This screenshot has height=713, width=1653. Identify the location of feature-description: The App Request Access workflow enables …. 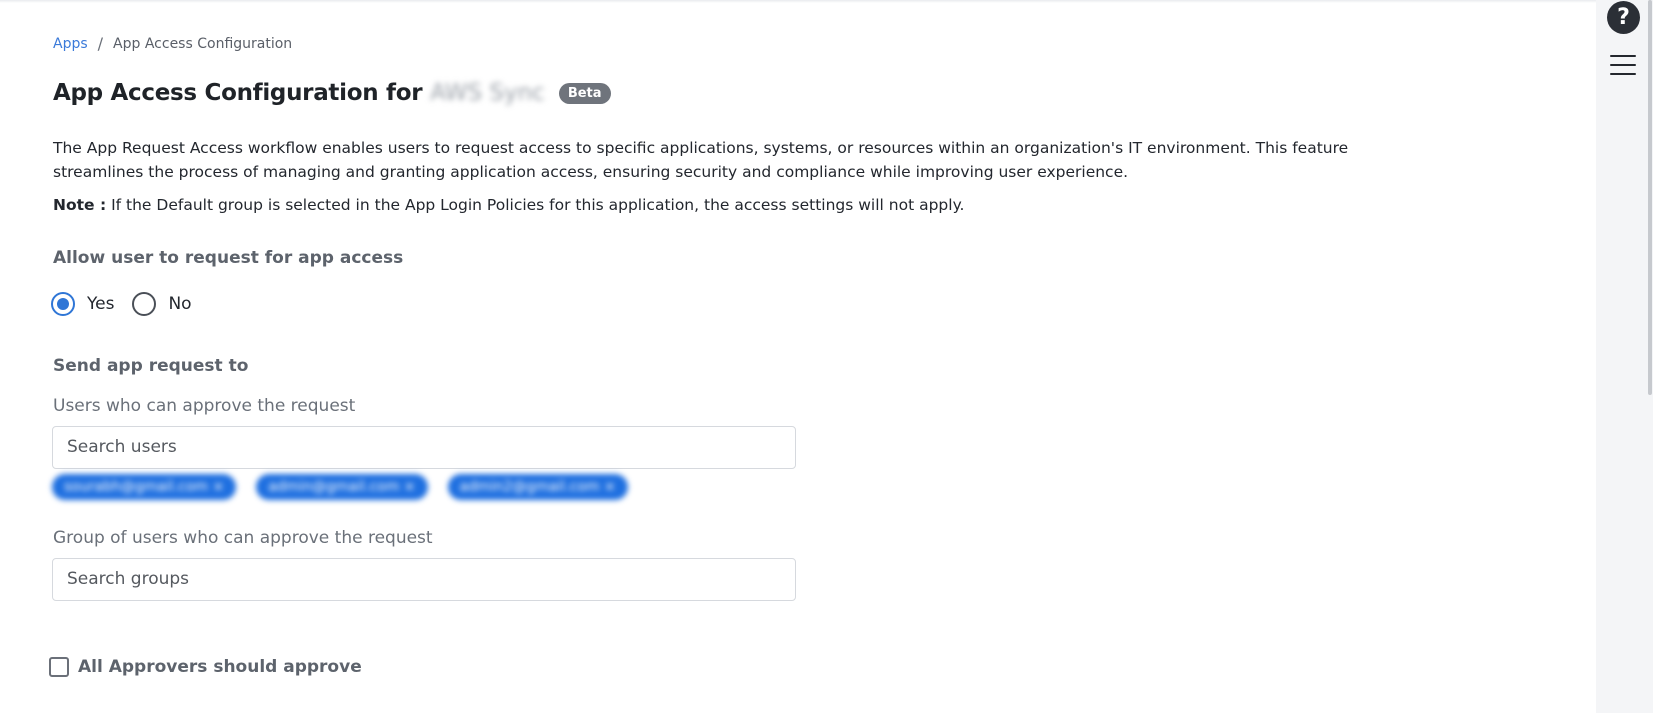
(701, 160).